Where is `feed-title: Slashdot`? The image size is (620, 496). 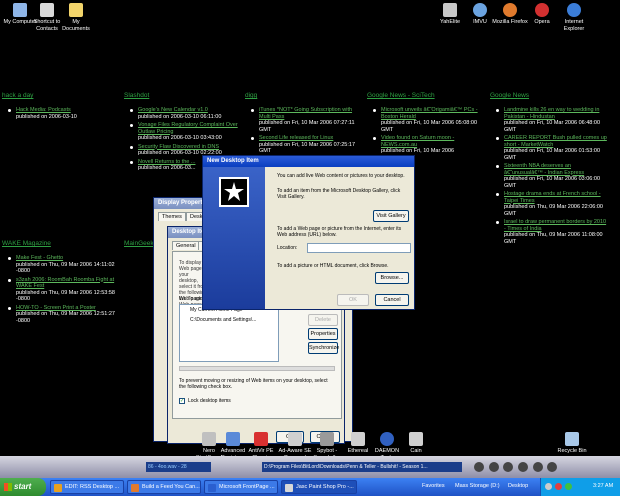 feed-title: Slashdot is located at coordinates (183, 95).